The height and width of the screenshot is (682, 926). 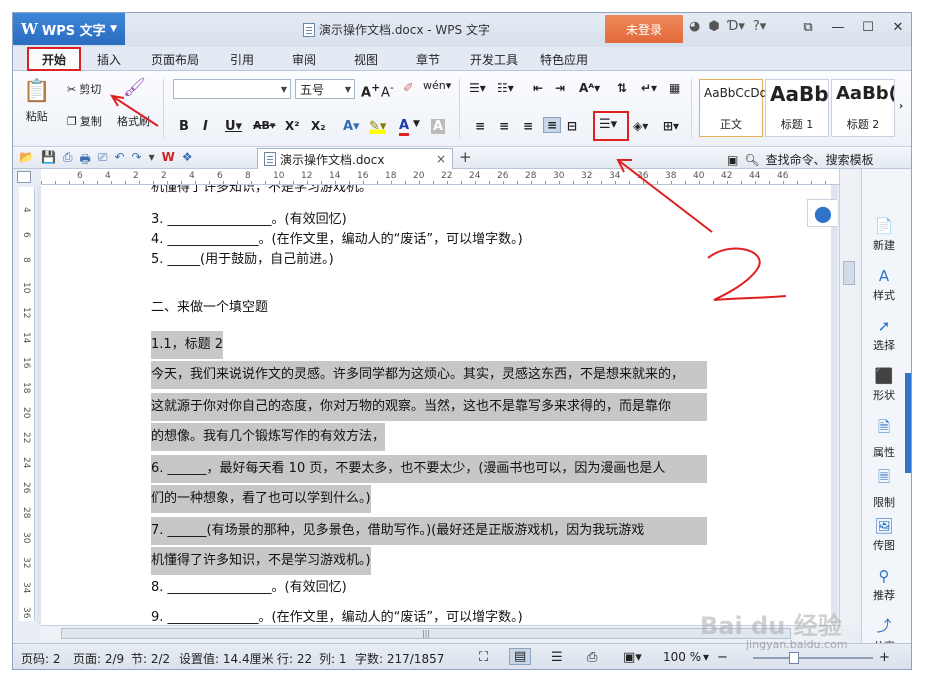 I want to click on help-icon: ?▾, so click(x=759, y=26).